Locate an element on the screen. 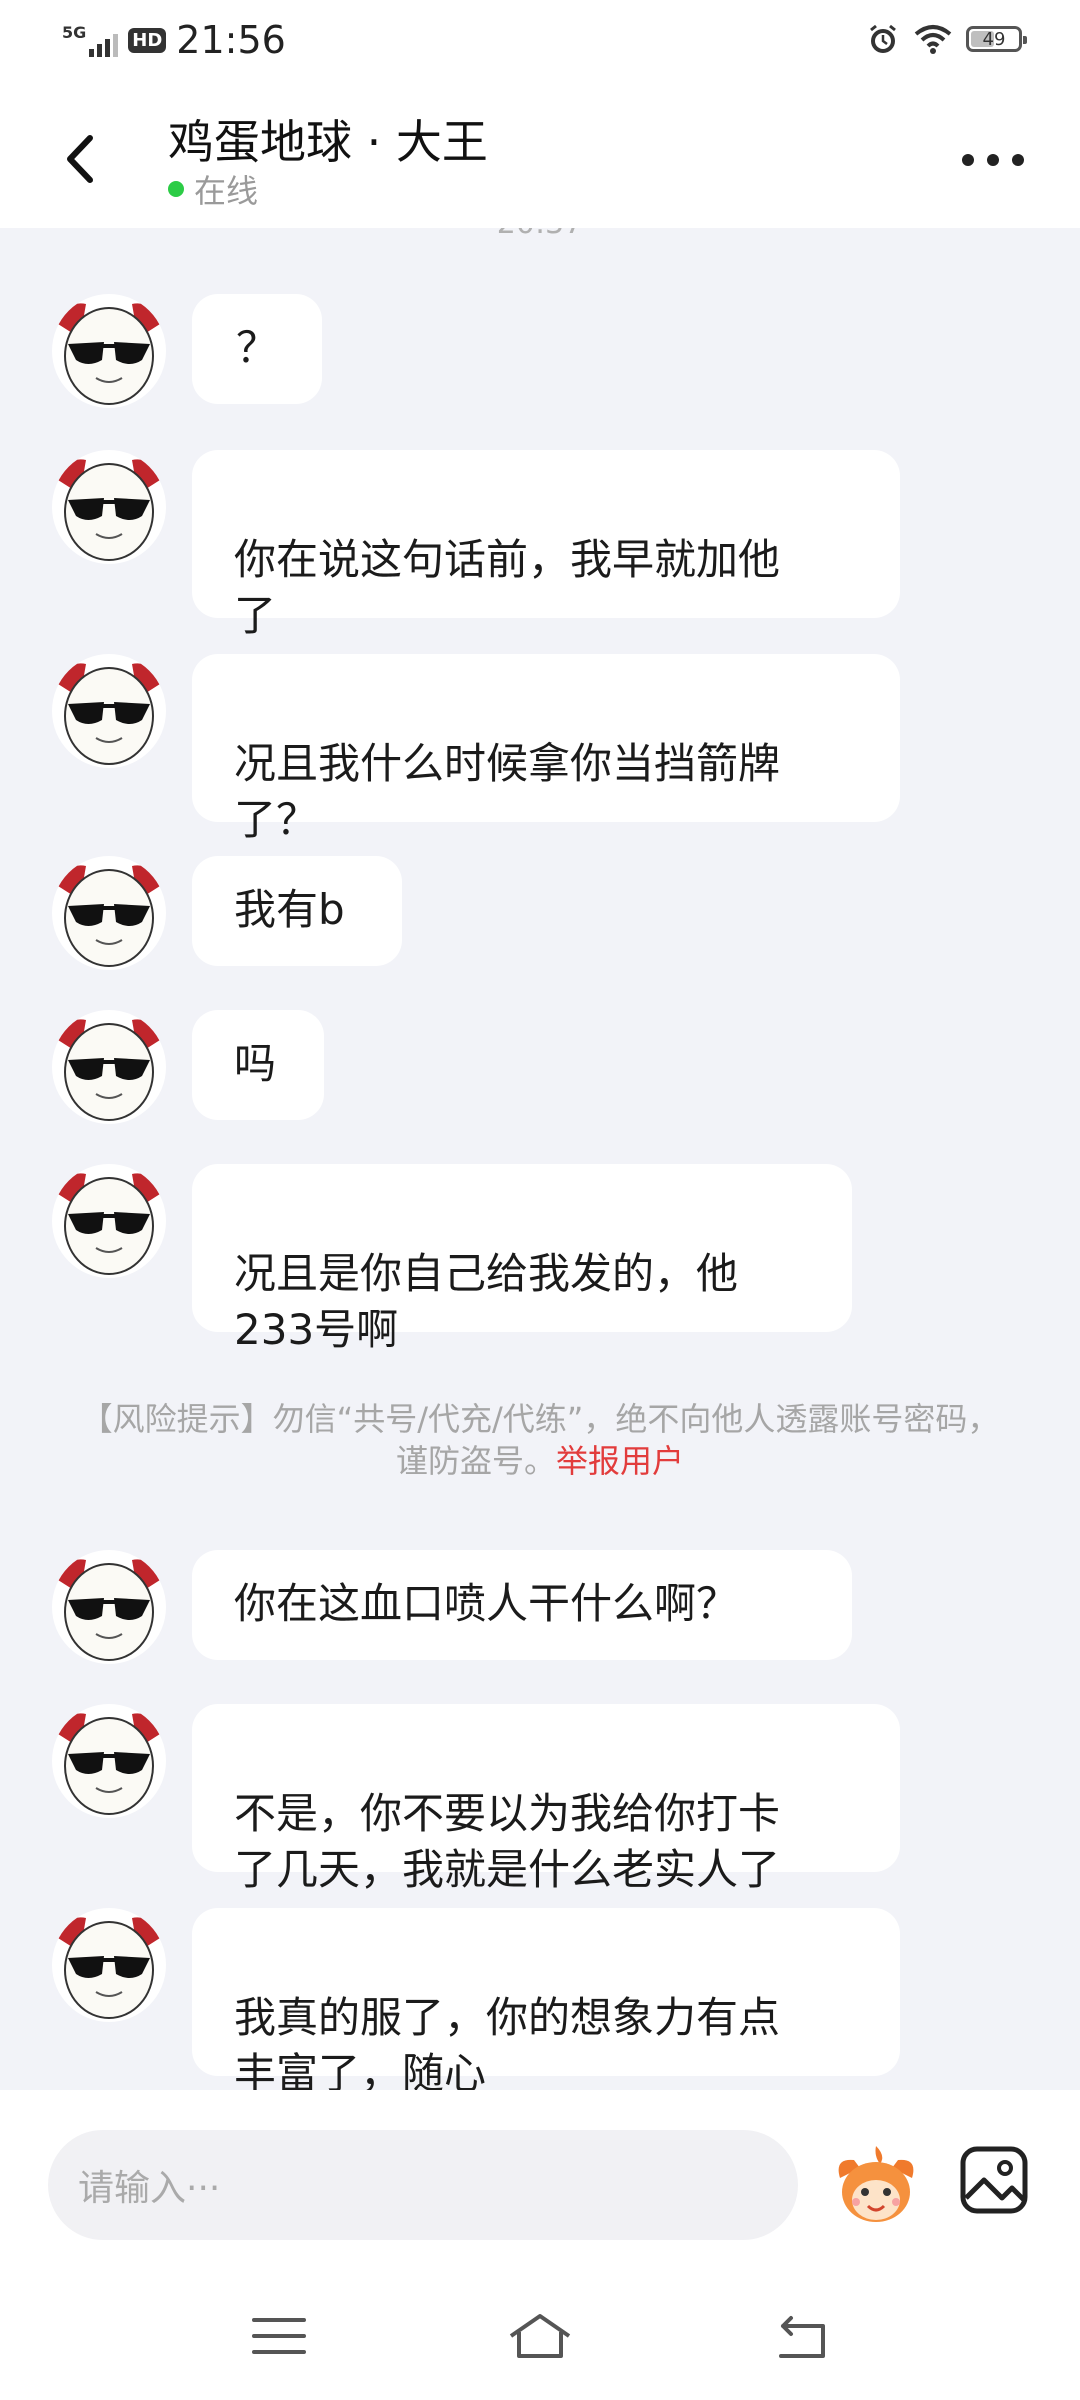  input-bar: 请输入··· is located at coordinates (540, 2175).